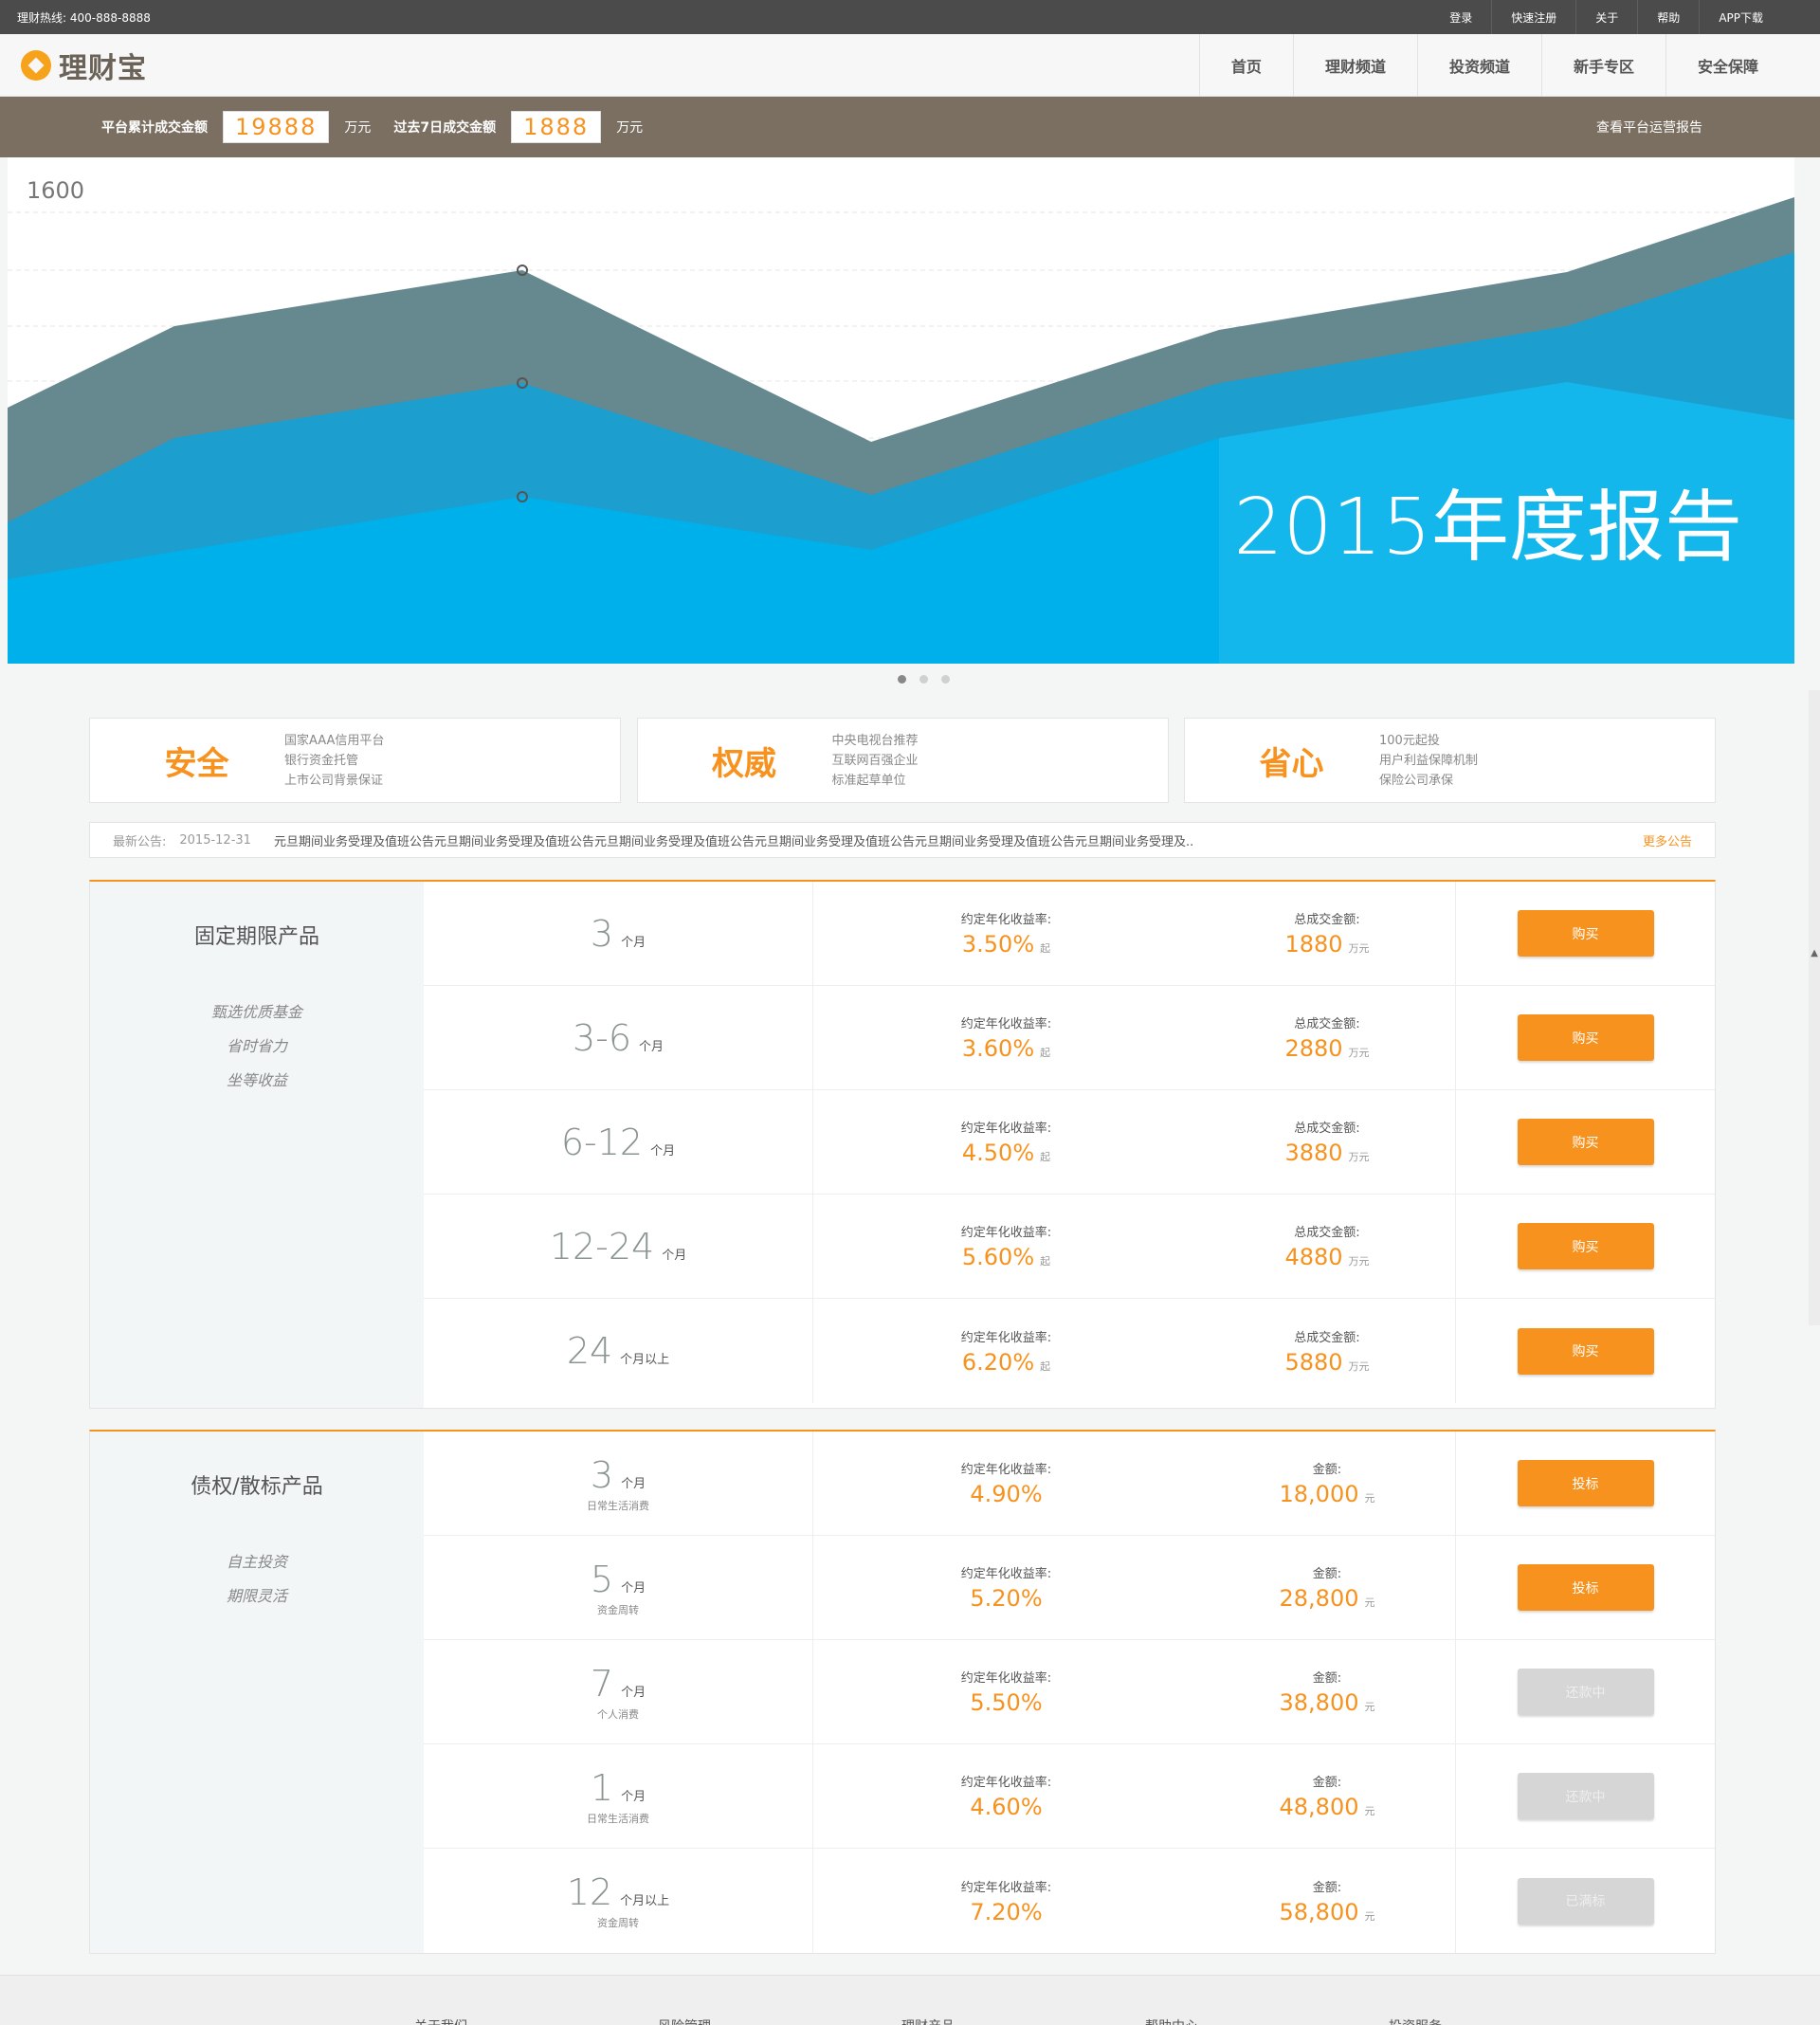  What do you see at coordinates (1727, 65) in the screenshot?
I see `nav-security: 安全保障` at bounding box center [1727, 65].